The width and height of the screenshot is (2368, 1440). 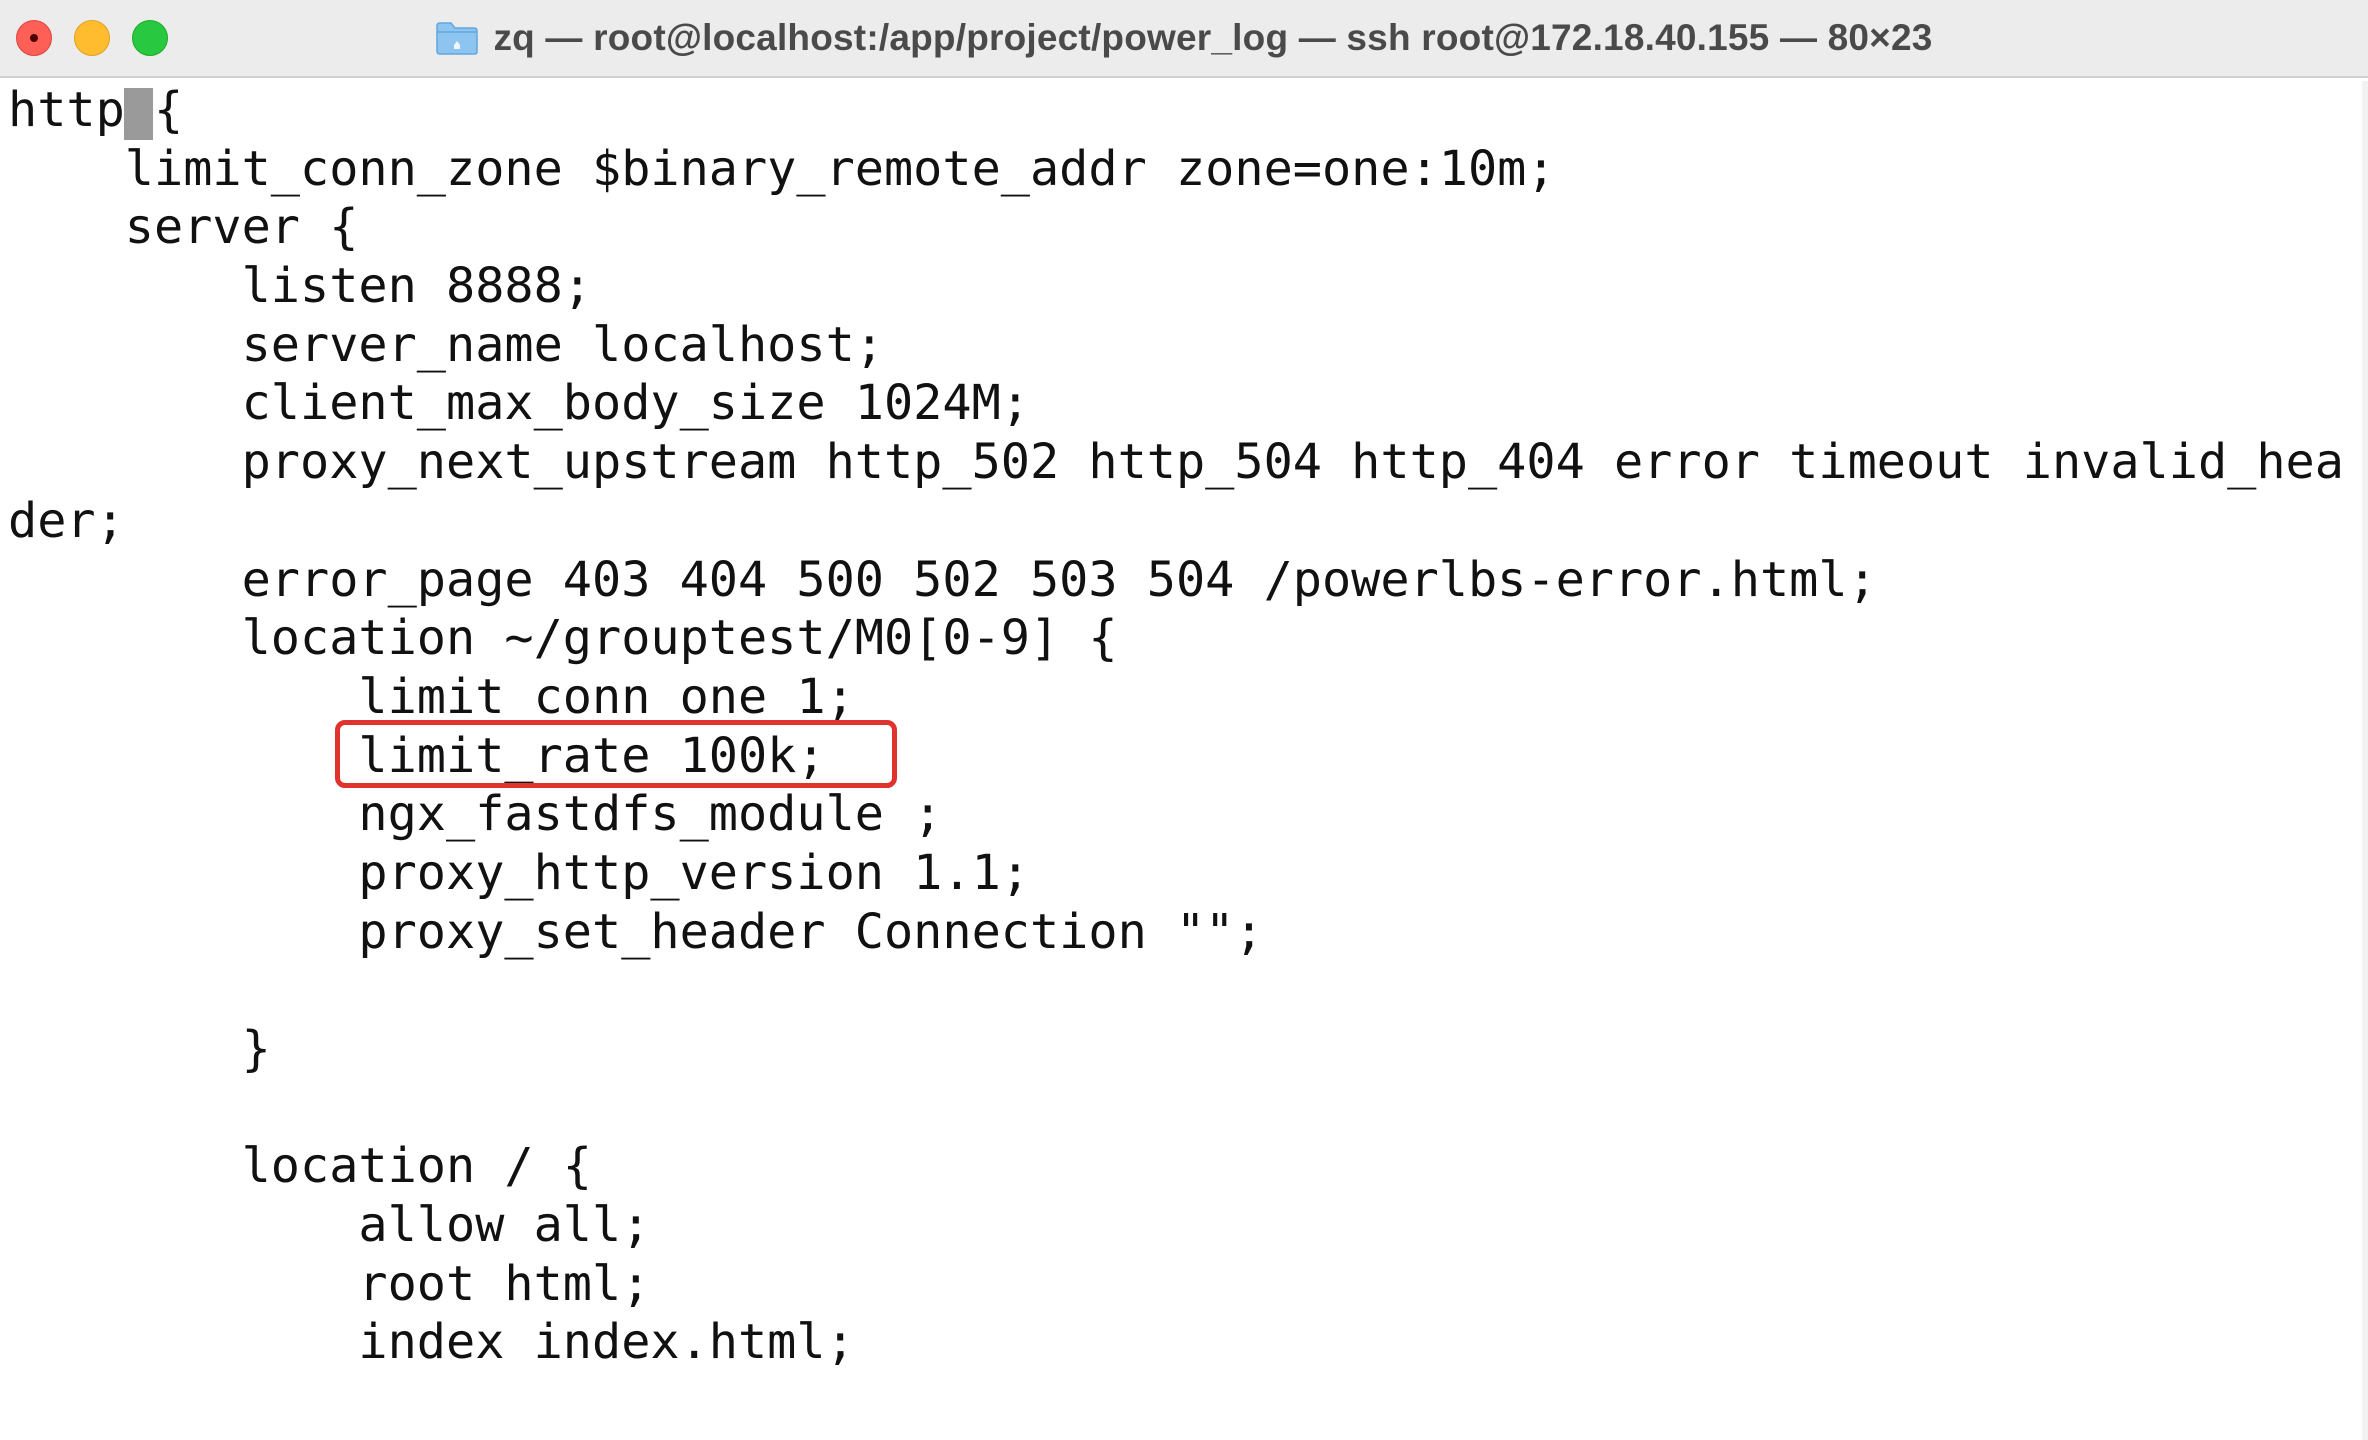 What do you see at coordinates (329, 1283) in the screenshot?
I see `terminal-line: root html;` at bounding box center [329, 1283].